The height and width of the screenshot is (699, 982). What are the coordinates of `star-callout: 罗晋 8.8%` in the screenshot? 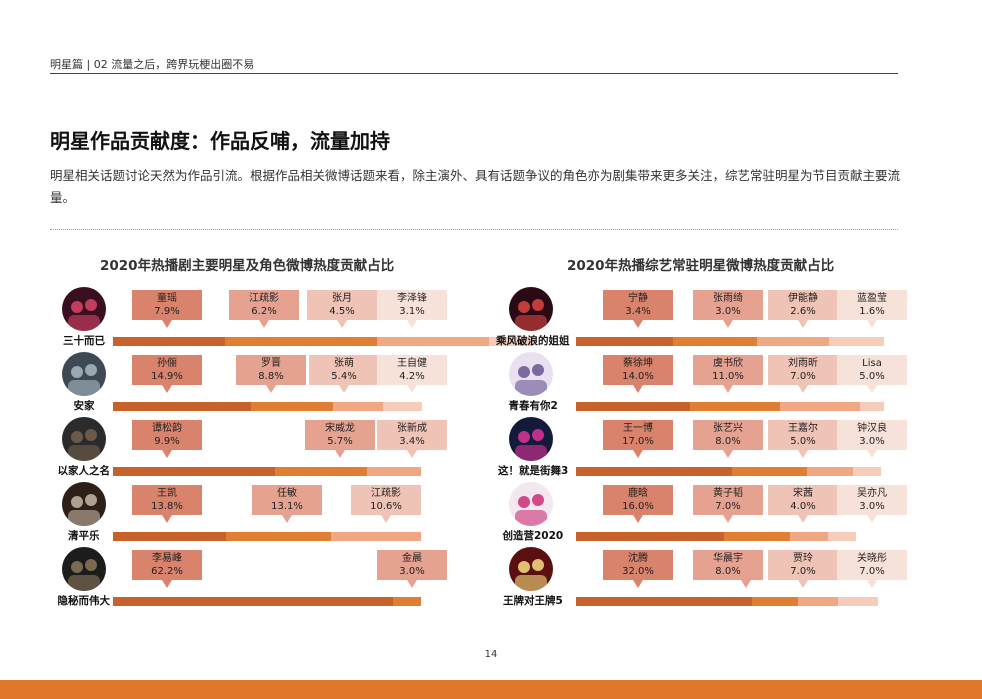 It's located at (271, 374).